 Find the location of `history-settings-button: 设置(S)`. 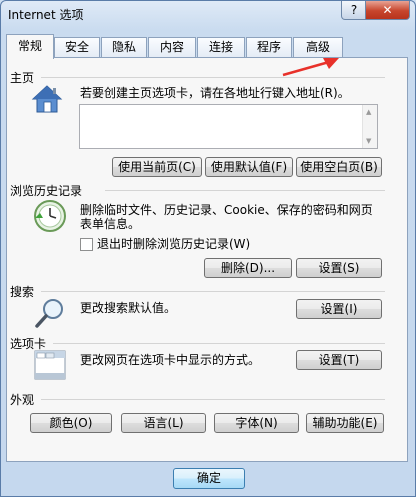

history-settings-button: 设置(S) is located at coordinates (339, 268).